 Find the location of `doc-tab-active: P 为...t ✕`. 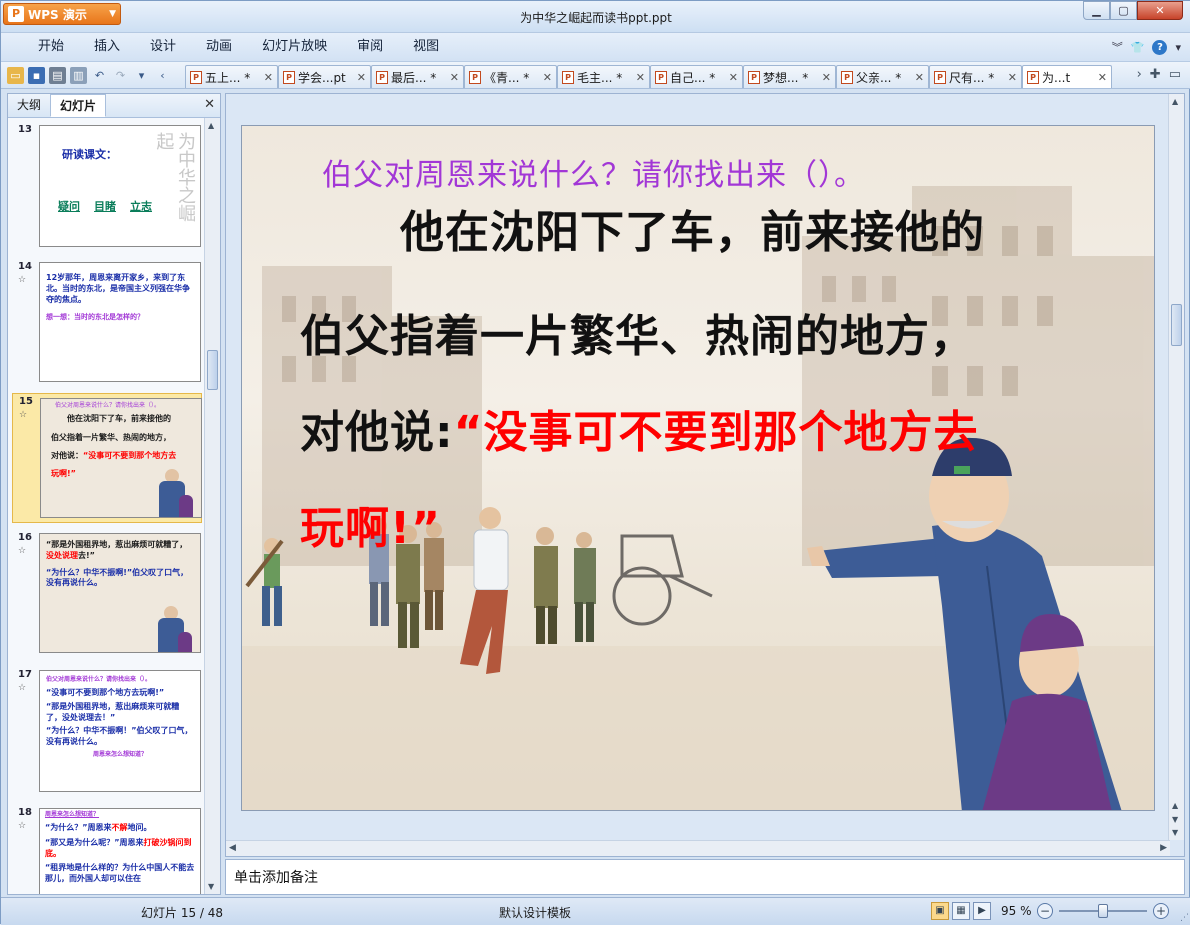

doc-tab-active: P 为...t ✕ is located at coordinates (1067, 76).